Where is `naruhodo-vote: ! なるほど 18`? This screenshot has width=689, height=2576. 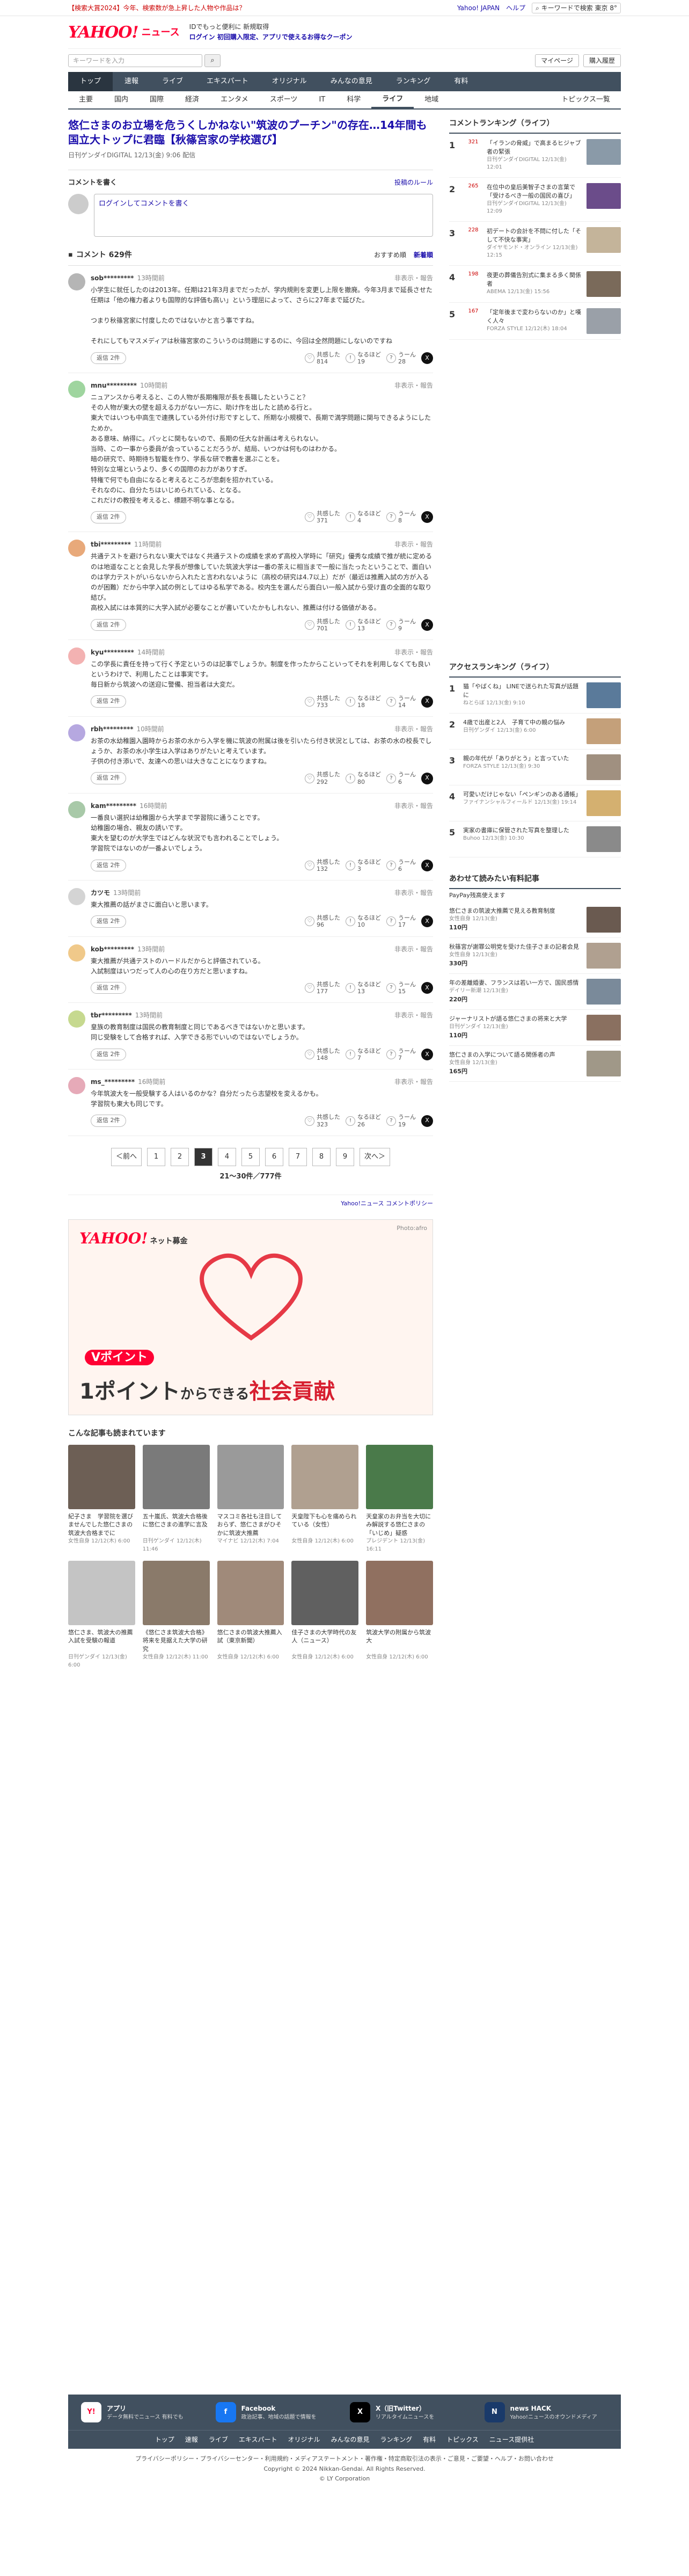
naruhodo-vote: ! なるほど 18 is located at coordinates (363, 702).